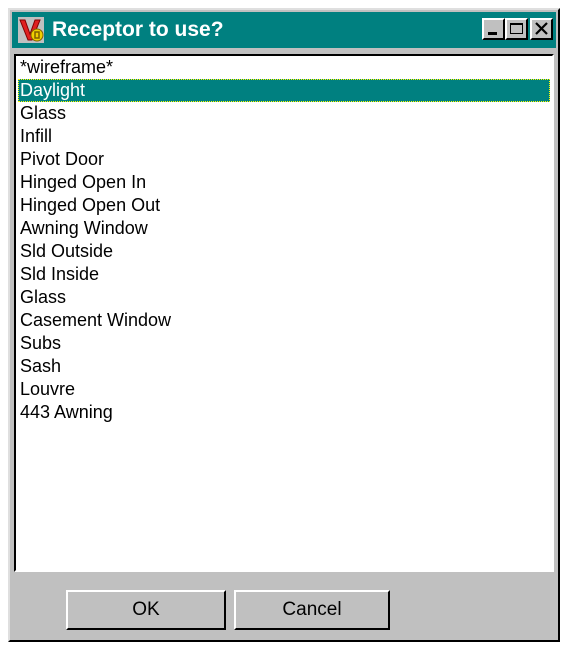 This screenshot has width=566, height=646. Describe the element at coordinates (31, 30) in the screenshot. I see `v6-app-icon` at that location.